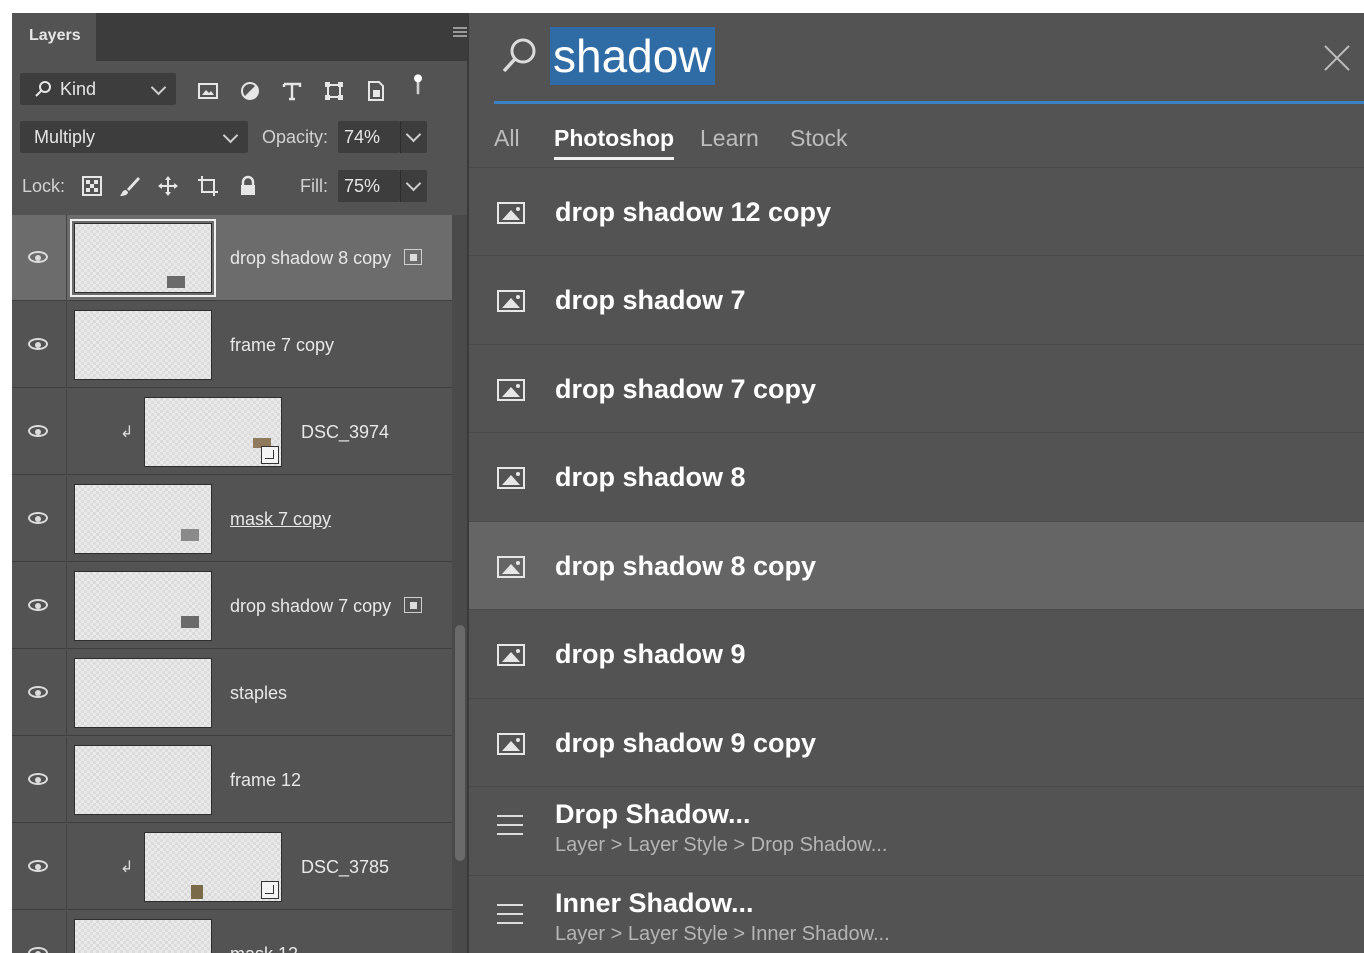 The height and width of the screenshot is (953, 1364). Describe the element at coordinates (650, 654) in the screenshot. I see `result-title: drop shadow 9` at that location.